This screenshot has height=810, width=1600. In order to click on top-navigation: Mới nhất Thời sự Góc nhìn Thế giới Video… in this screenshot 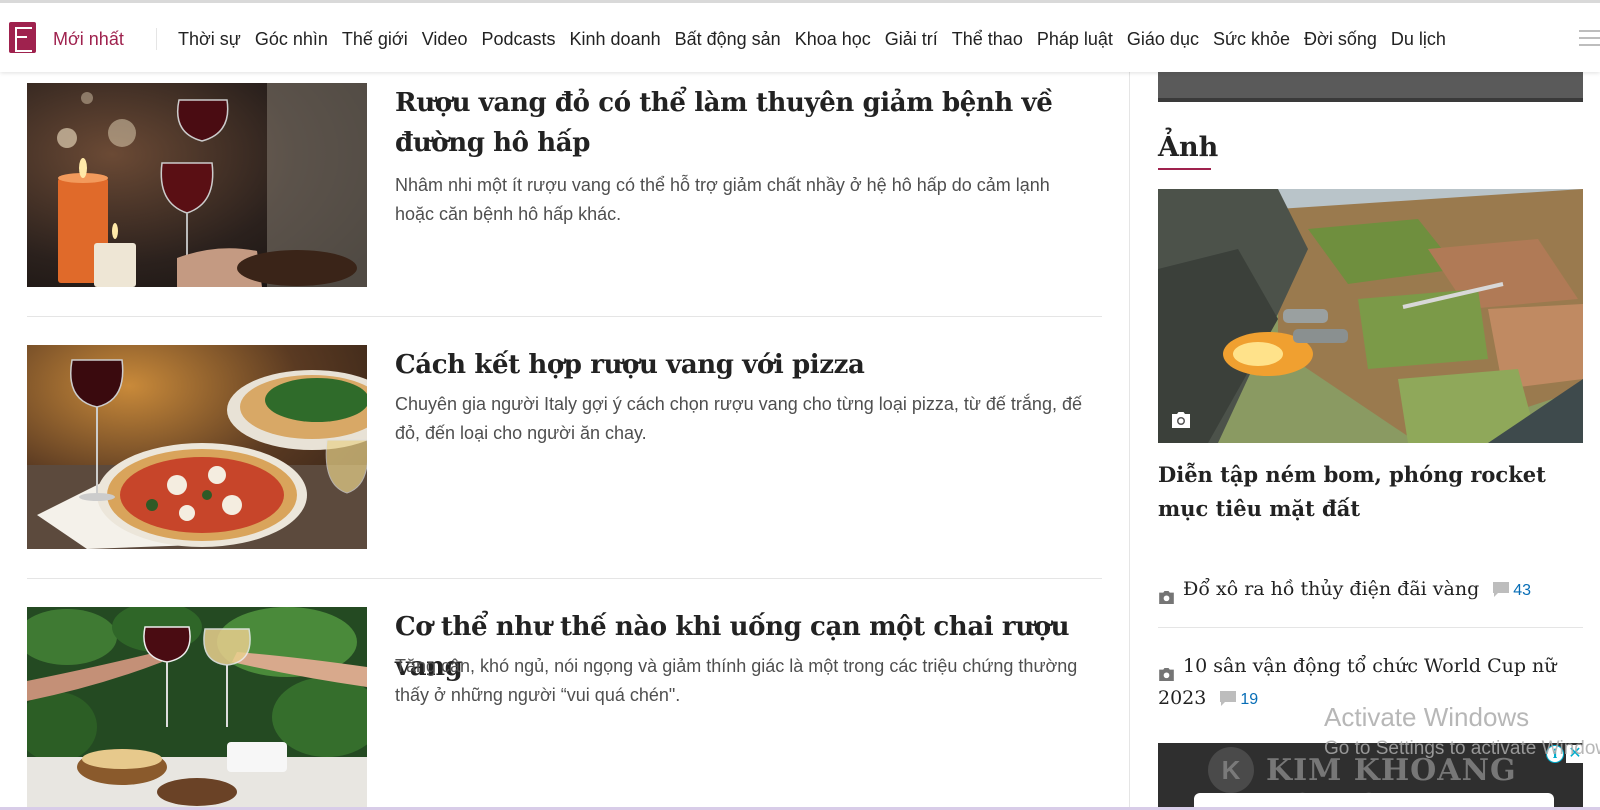, I will do `click(800, 36)`.